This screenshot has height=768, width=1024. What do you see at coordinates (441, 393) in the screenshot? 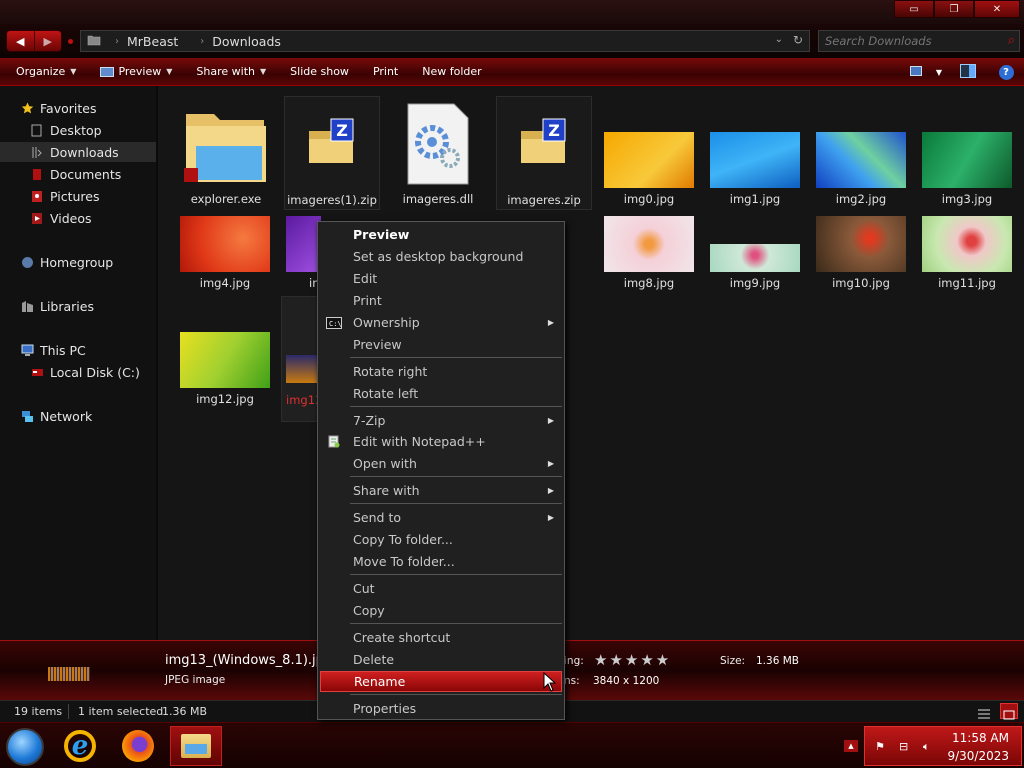
I see `menu-item-rotate-left: Rotate left` at bounding box center [441, 393].